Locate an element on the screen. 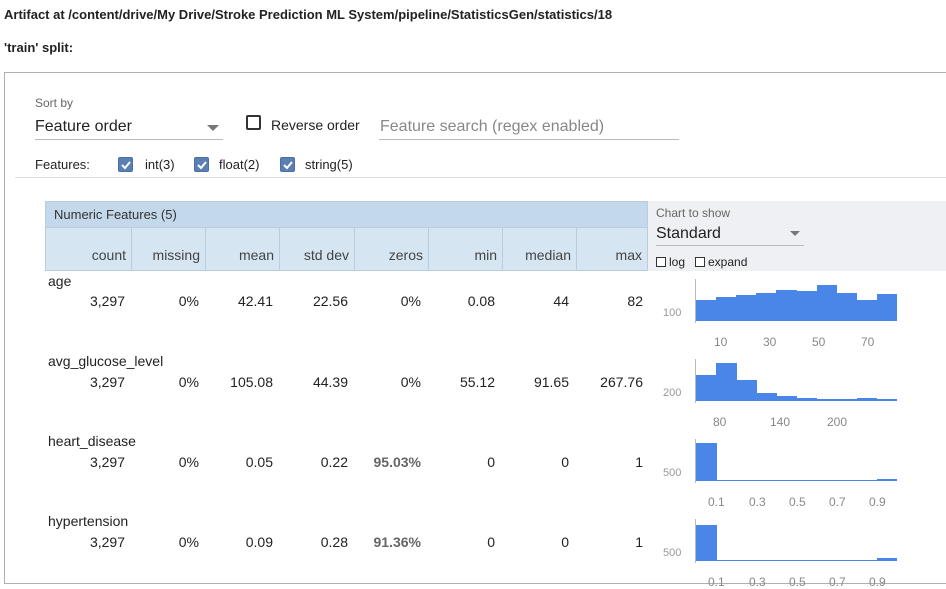 Image resolution: width=946 pixels, height=589 pixels. features-label: Features: is located at coordinates (62, 164).